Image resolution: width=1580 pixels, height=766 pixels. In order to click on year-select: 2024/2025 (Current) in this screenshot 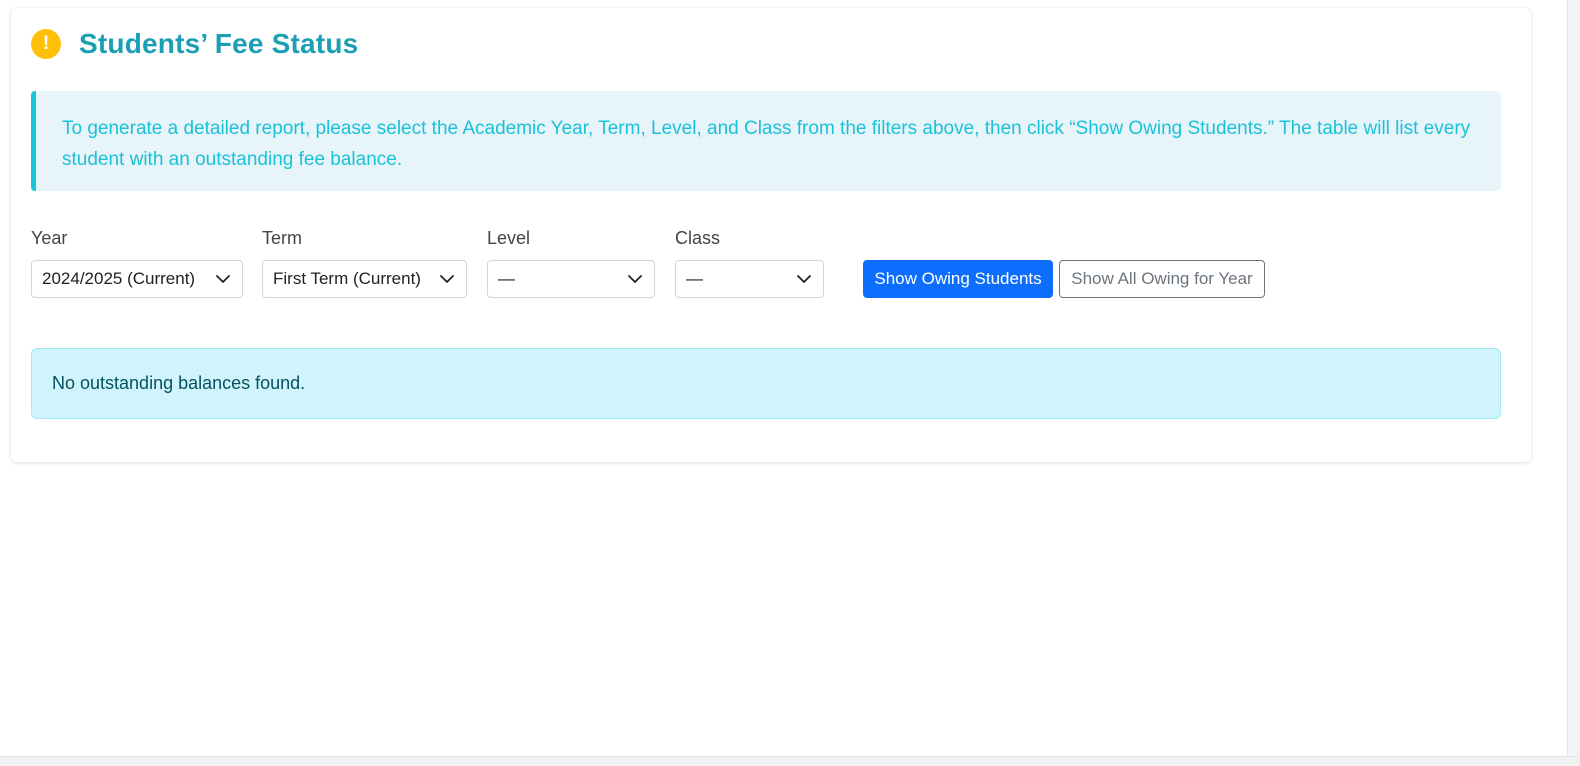, I will do `click(137, 279)`.